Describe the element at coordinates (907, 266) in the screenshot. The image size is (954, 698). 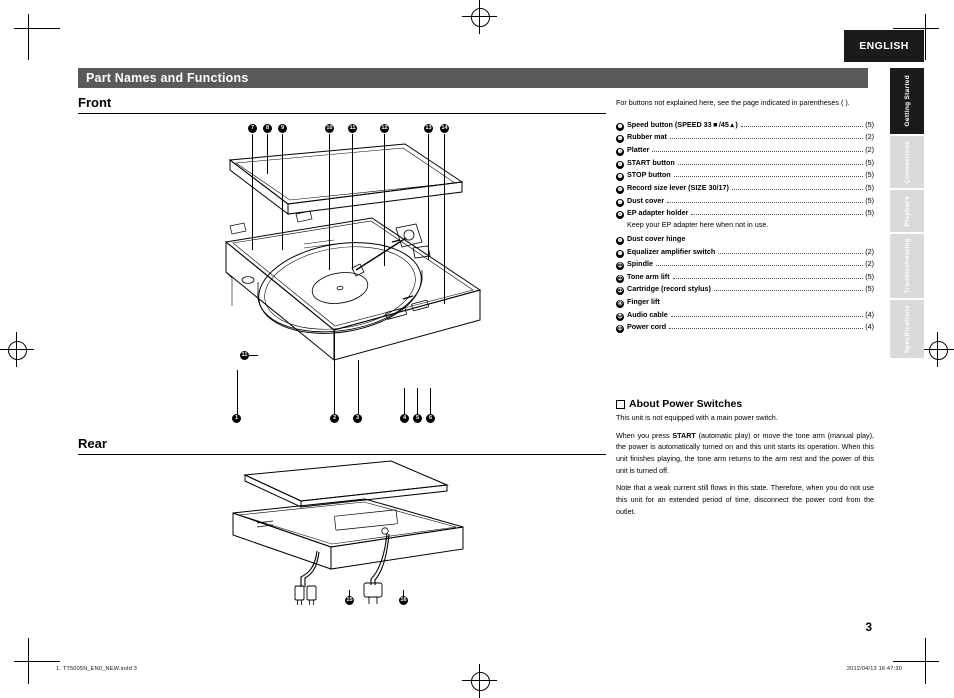
I see `side-tab-troubleshooting: Troubleshooting` at that location.